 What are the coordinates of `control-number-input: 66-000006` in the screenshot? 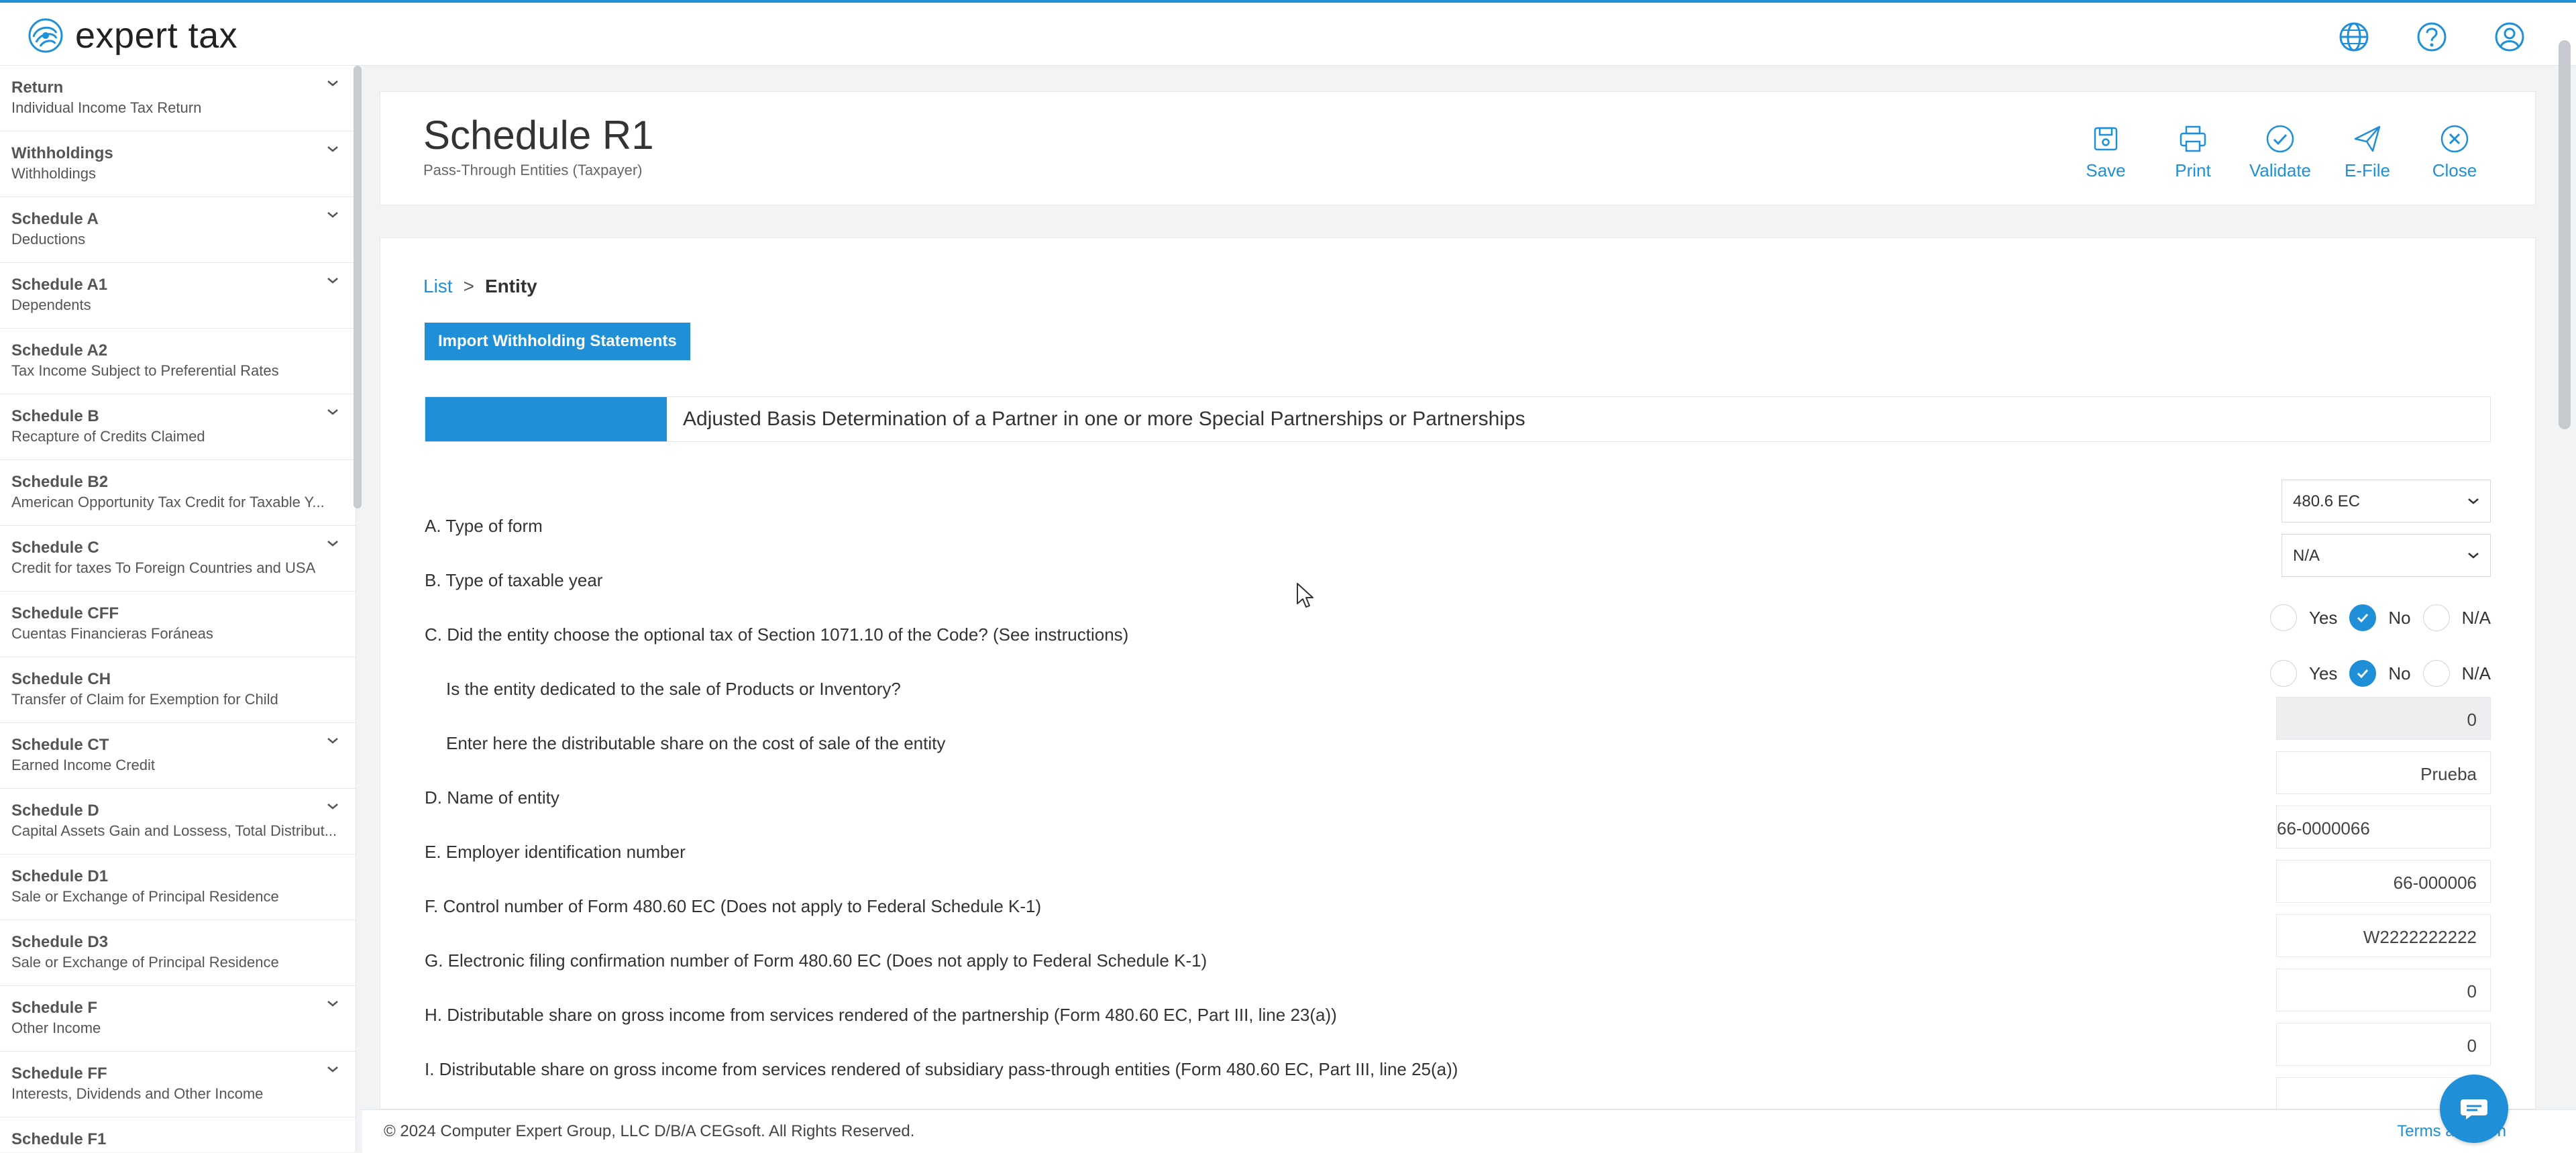 It's located at (2383, 881).